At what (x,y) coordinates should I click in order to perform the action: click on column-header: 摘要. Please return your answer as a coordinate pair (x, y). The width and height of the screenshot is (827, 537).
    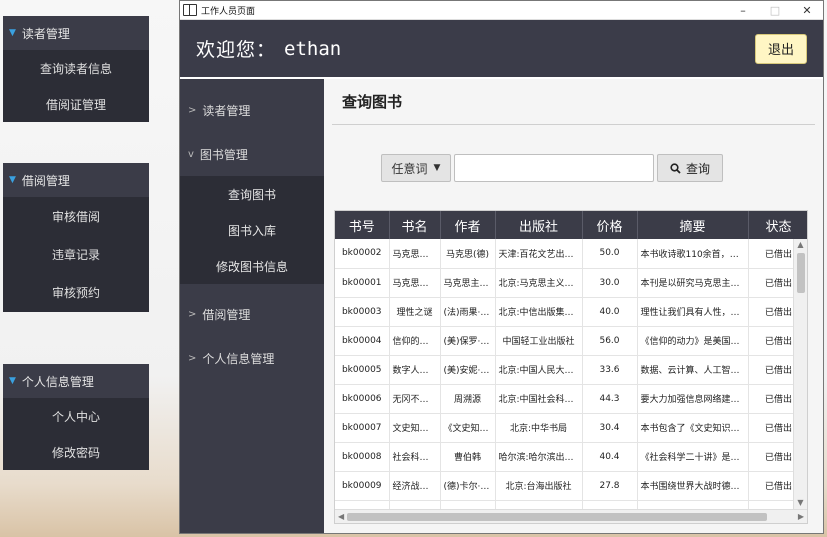
    Looking at the image, I should click on (693, 225).